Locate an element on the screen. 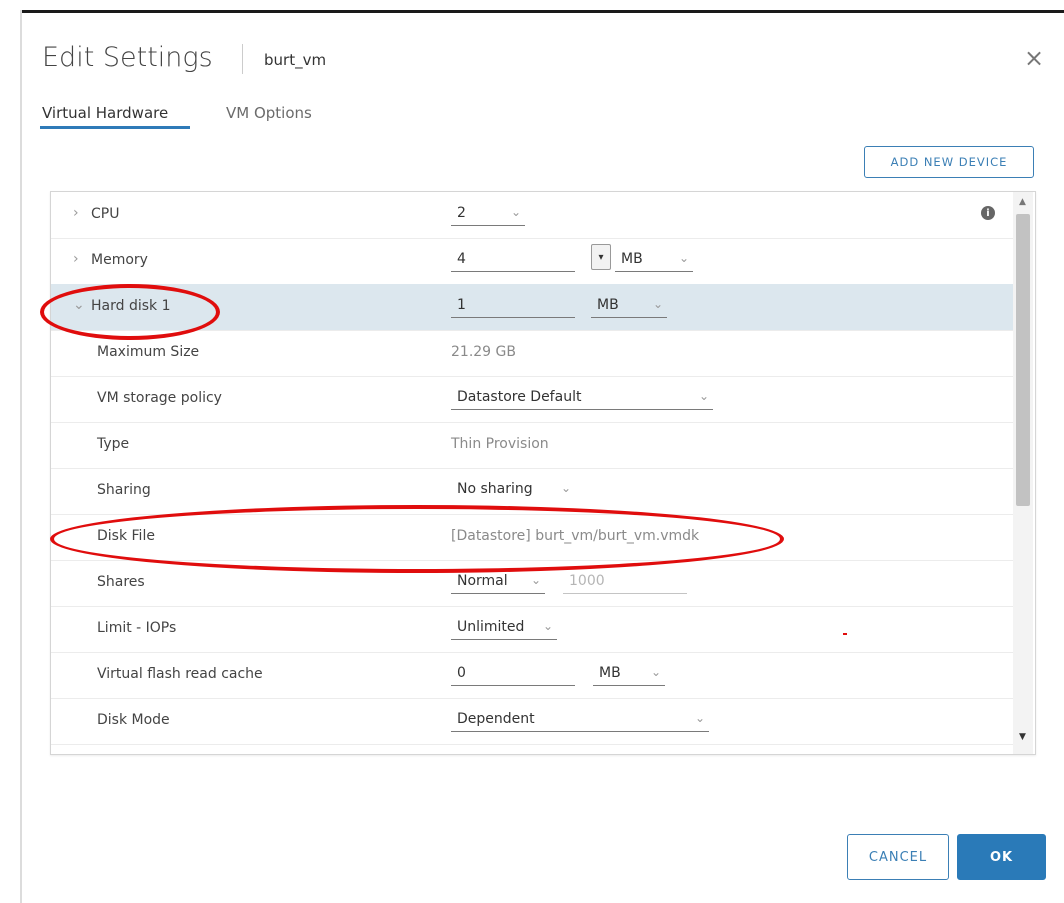 The height and width of the screenshot is (903, 1064). hard-disk-size-input: 1 is located at coordinates (513, 305).